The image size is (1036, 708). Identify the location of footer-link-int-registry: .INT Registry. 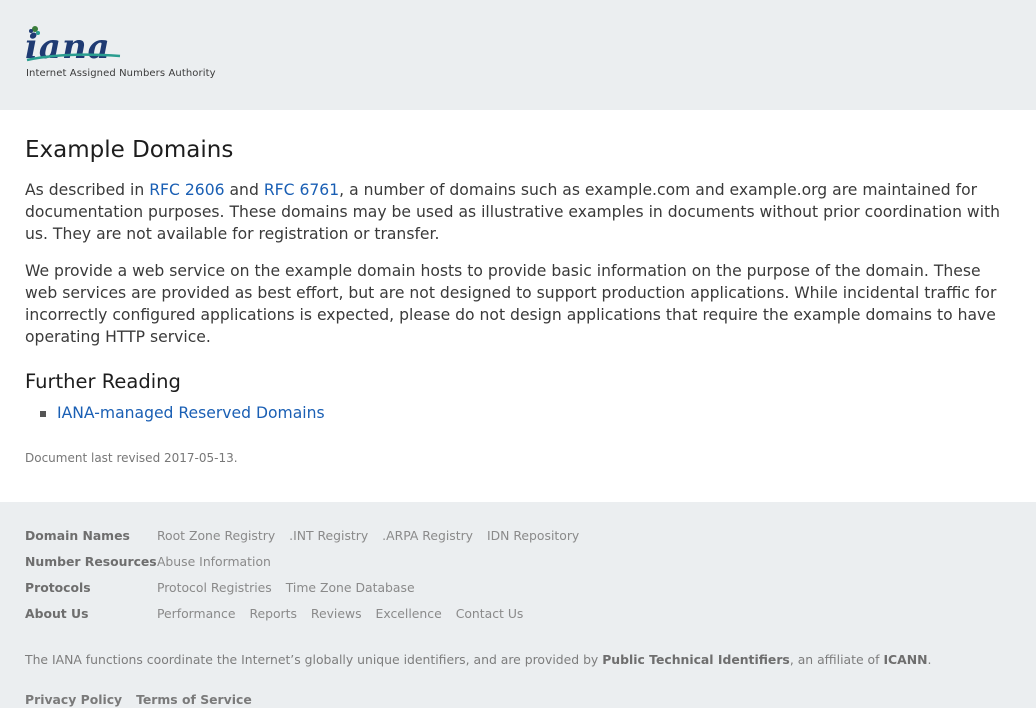
(328, 535).